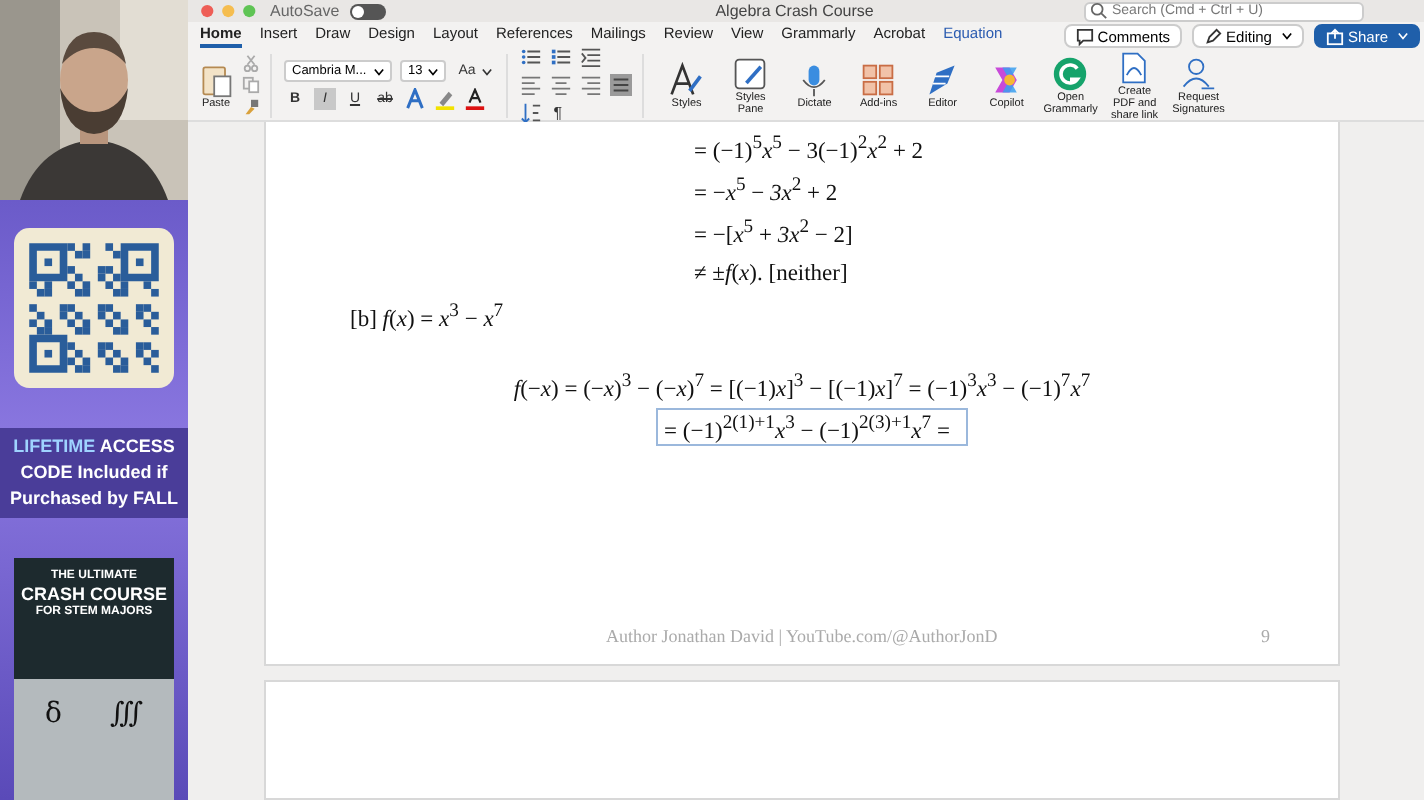 This screenshot has height=800, width=1424. What do you see at coordinates (1334, 36) in the screenshot?
I see `share-icon` at bounding box center [1334, 36].